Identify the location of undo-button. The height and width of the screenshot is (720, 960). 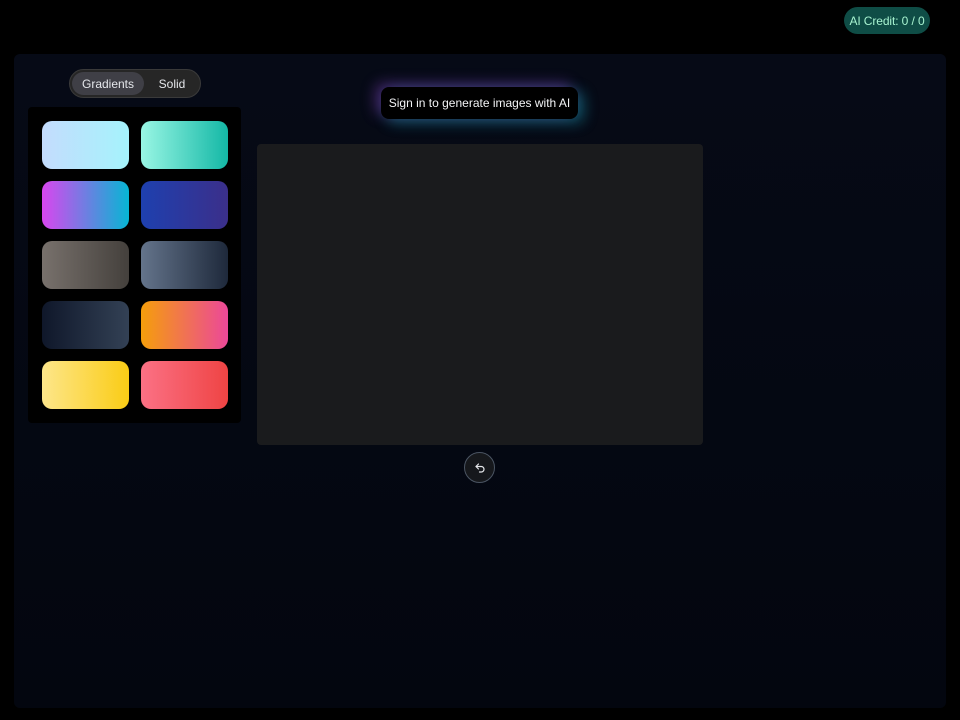
(479, 467).